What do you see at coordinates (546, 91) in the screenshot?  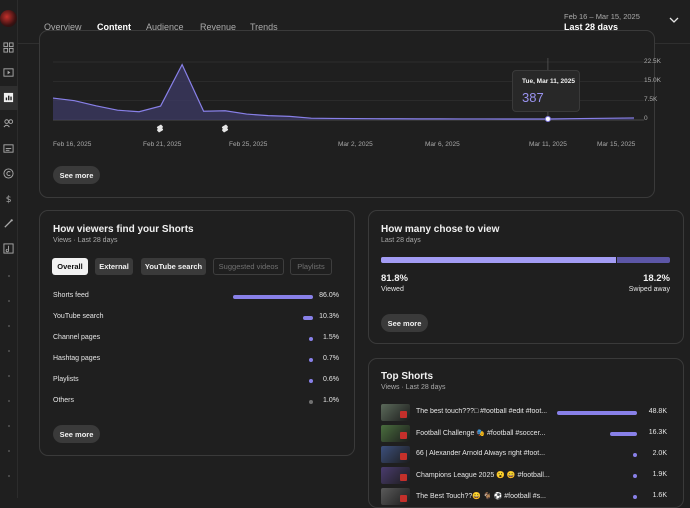 I see `chart-tooltip: Tue, Mar 11, 2025 387` at bounding box center [546, 91].